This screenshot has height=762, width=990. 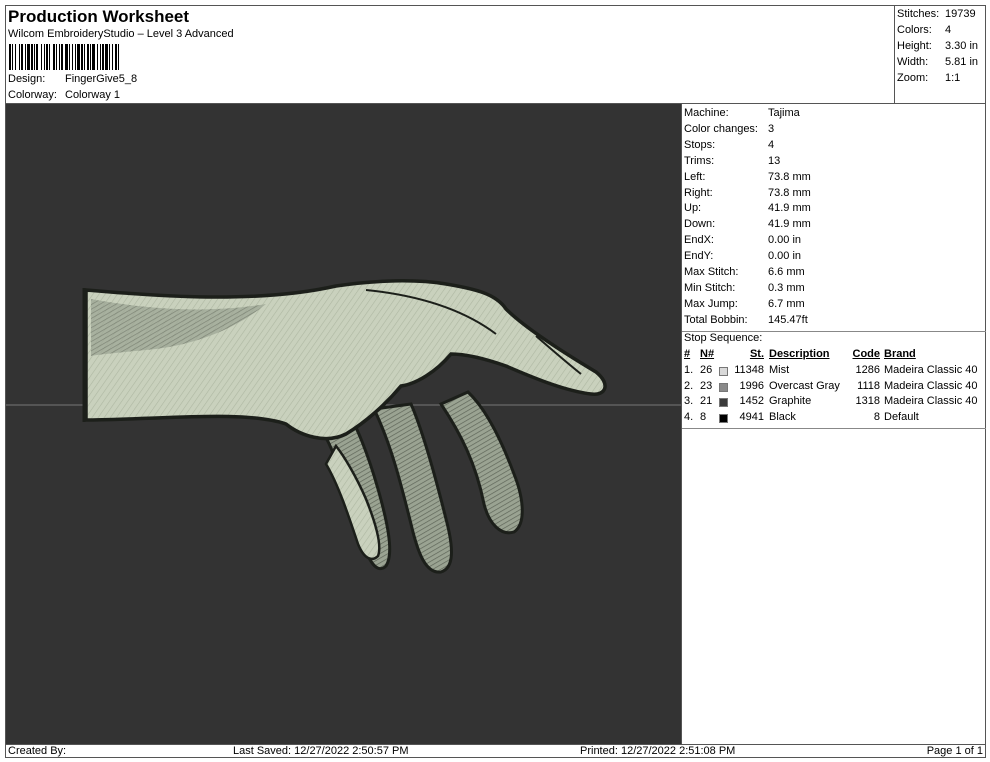 I want to click on cell-num: 2., so click(x=689, y=385).